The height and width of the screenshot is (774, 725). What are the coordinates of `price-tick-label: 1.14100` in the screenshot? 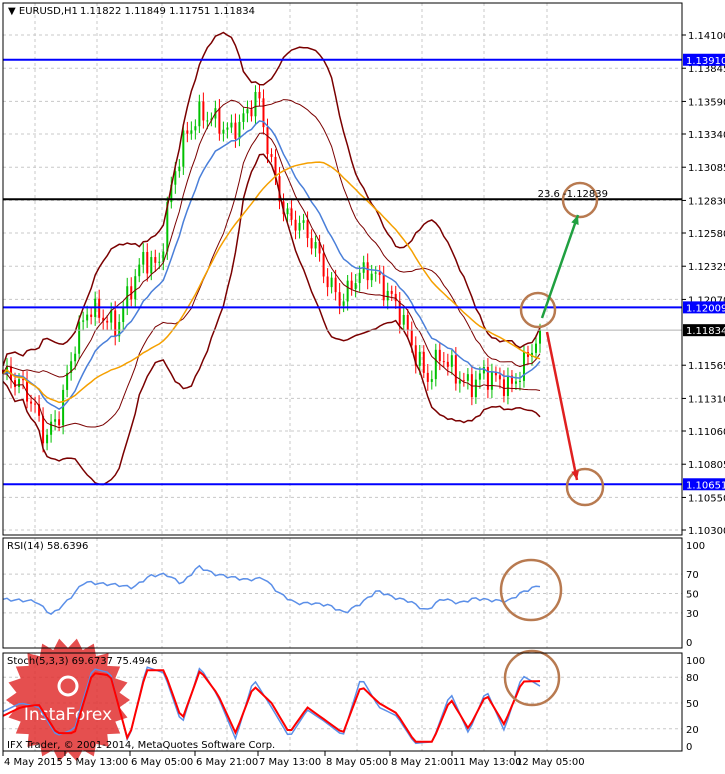 It's located at (706, 36).